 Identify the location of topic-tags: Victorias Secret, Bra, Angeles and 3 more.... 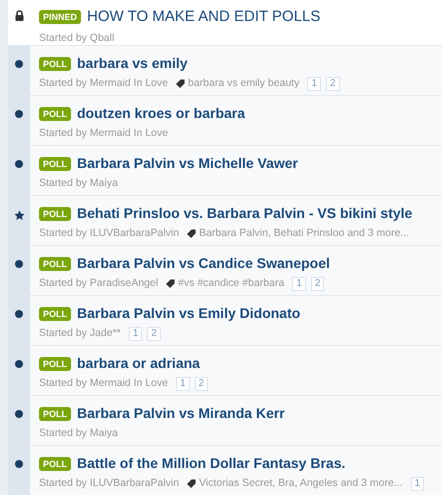
(301, 484).